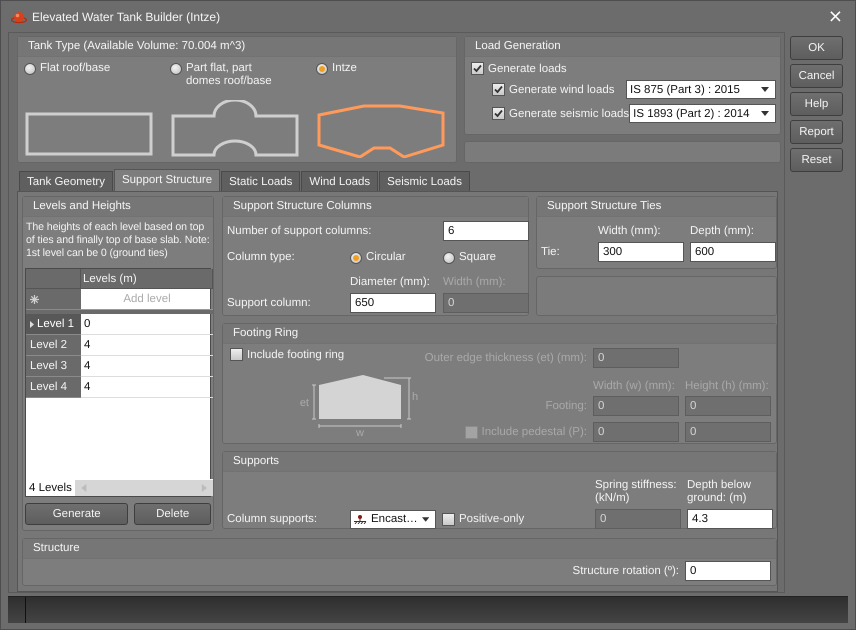 The width and height of the screenshot is (856, 630). I want to click on levels-grid: Levels (m) Add level Level 1 0 Level 2 4 Level 3 4 Level 4 4 4 Levels, so click(118, 382).